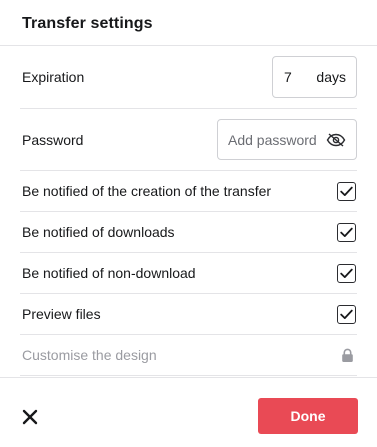 This screenshot has width=377, height=447. What do you see at coordinates (288, 77) in the screenshot?
I see `expiration-value: 7` at bounding box center [288, 77].